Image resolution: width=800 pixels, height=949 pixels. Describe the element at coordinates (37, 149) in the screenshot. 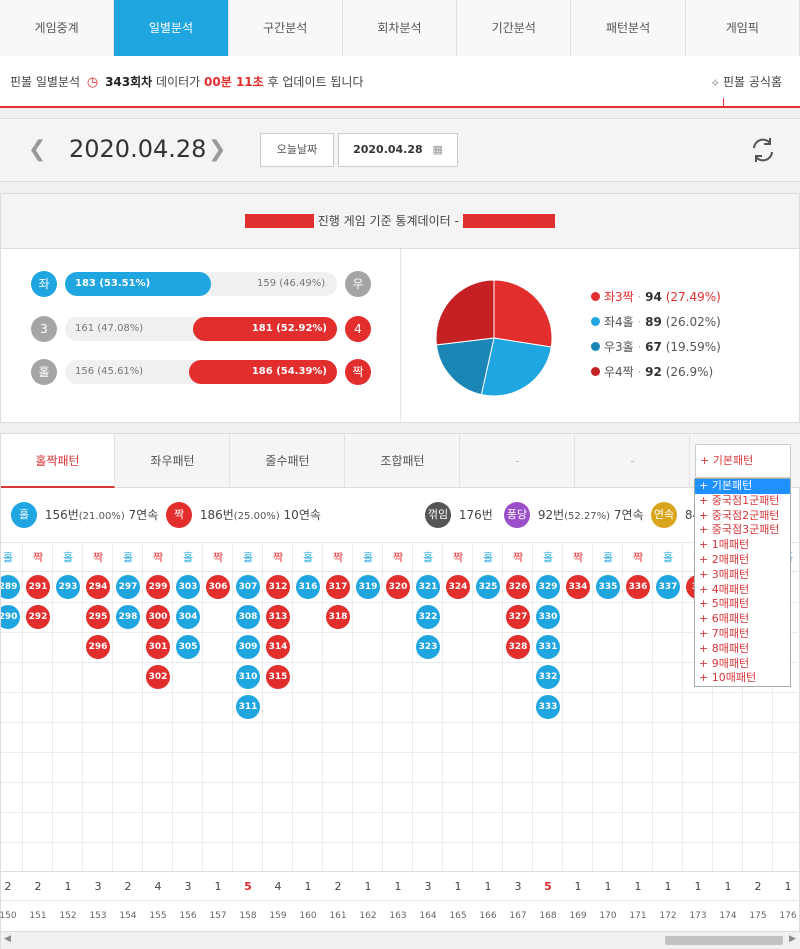

I see `chevron-left-icon: ❮` at that location.